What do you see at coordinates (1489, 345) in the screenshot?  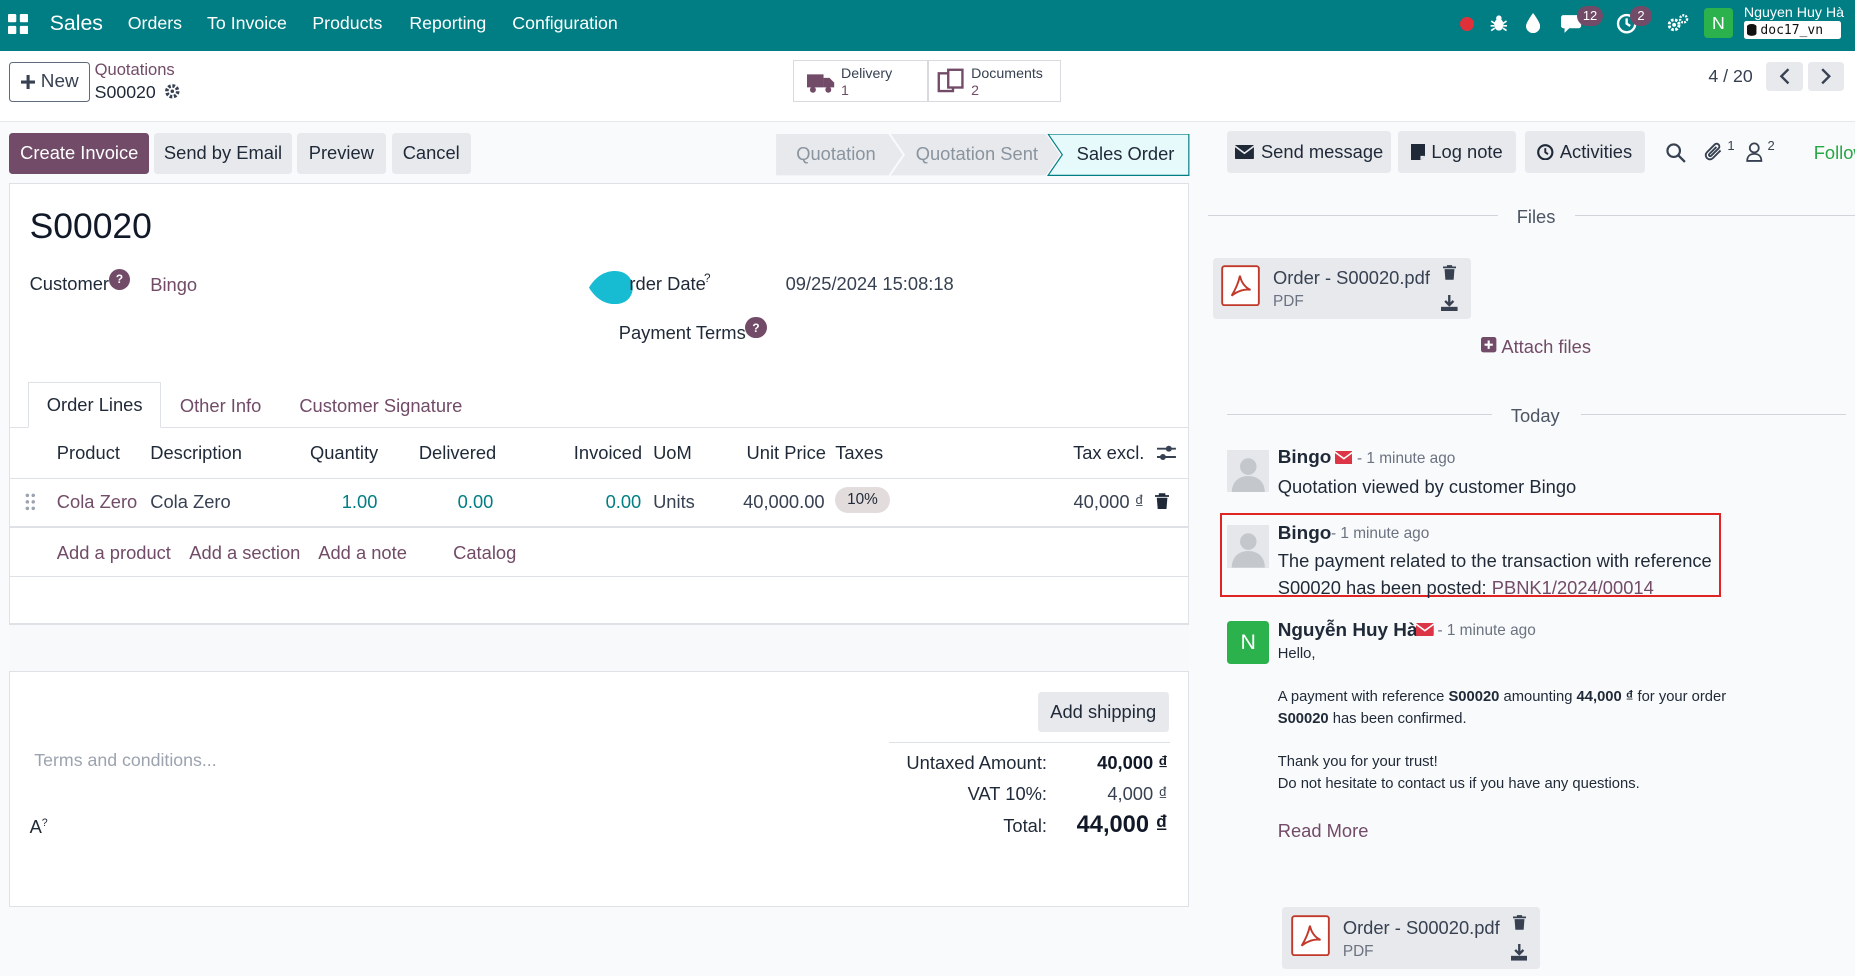 I see `plus-square-icon` at bounding box center [1489, 345].